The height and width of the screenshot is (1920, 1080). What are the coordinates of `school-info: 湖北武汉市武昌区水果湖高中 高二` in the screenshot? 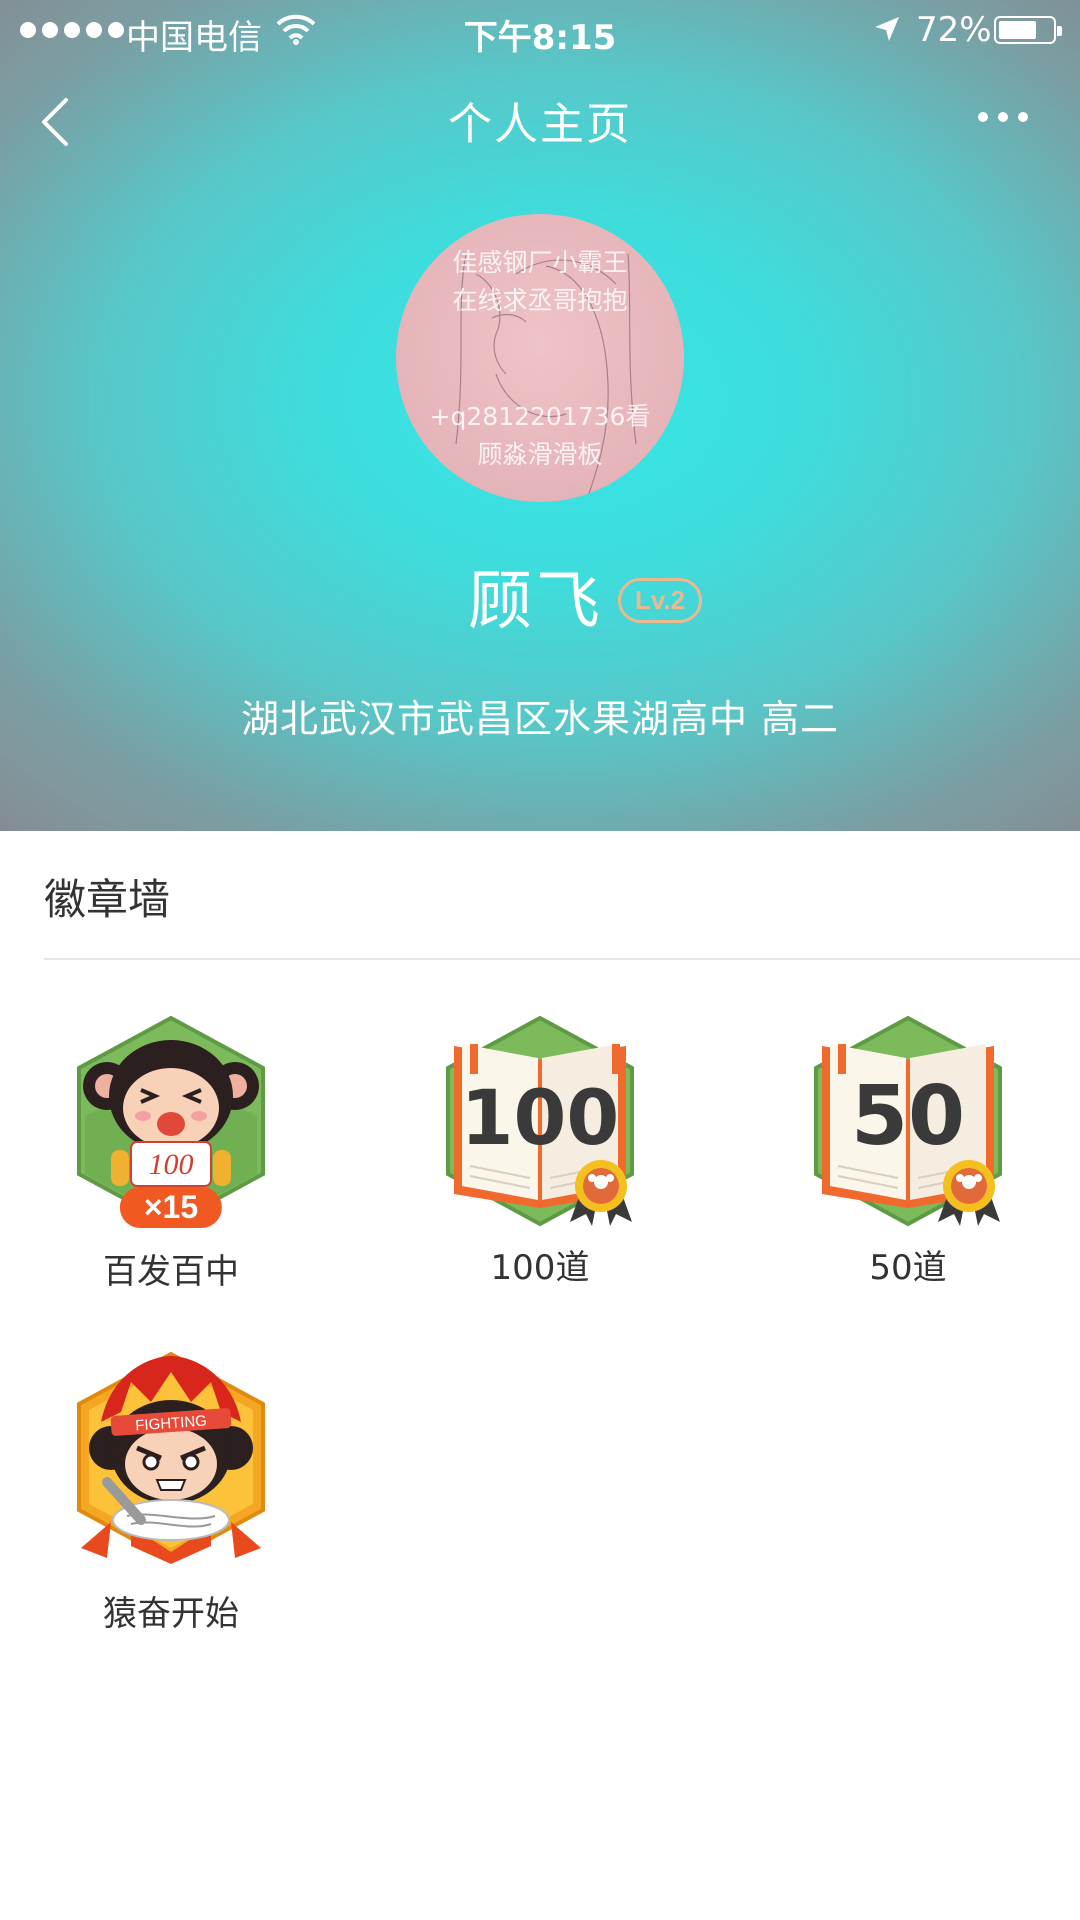 It's located at (540, 719).